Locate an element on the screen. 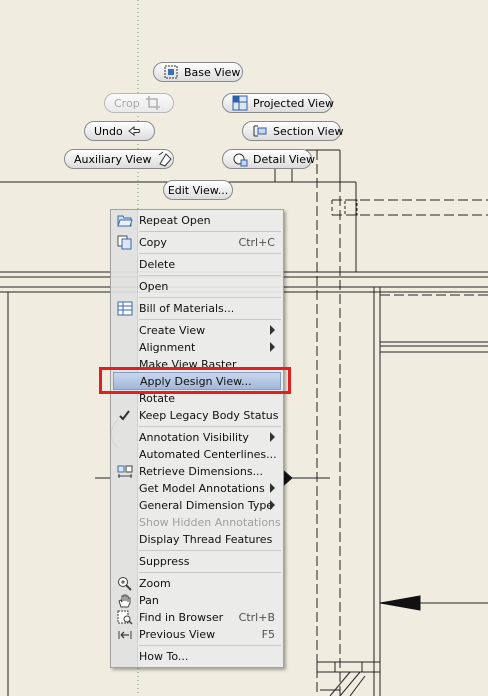  checkmark-icon is located at coordinates (125, 415).